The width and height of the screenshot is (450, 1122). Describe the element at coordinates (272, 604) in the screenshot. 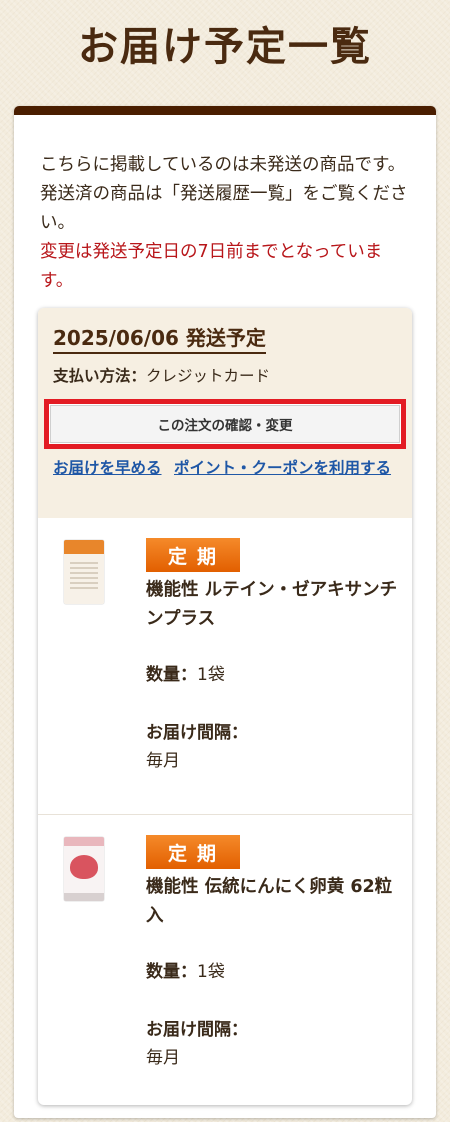

I see `product-name: 機能性 ルテイン・ゼアキサンチンプラス` at that location.